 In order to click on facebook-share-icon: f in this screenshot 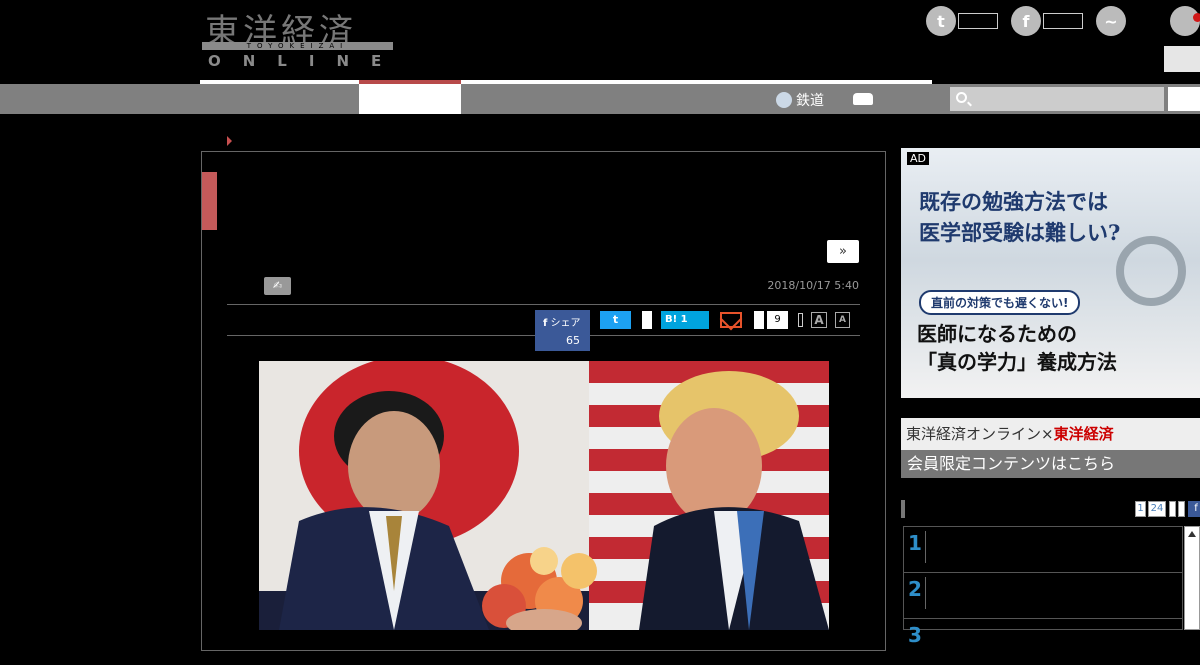, I will do `click(545, 323)`.